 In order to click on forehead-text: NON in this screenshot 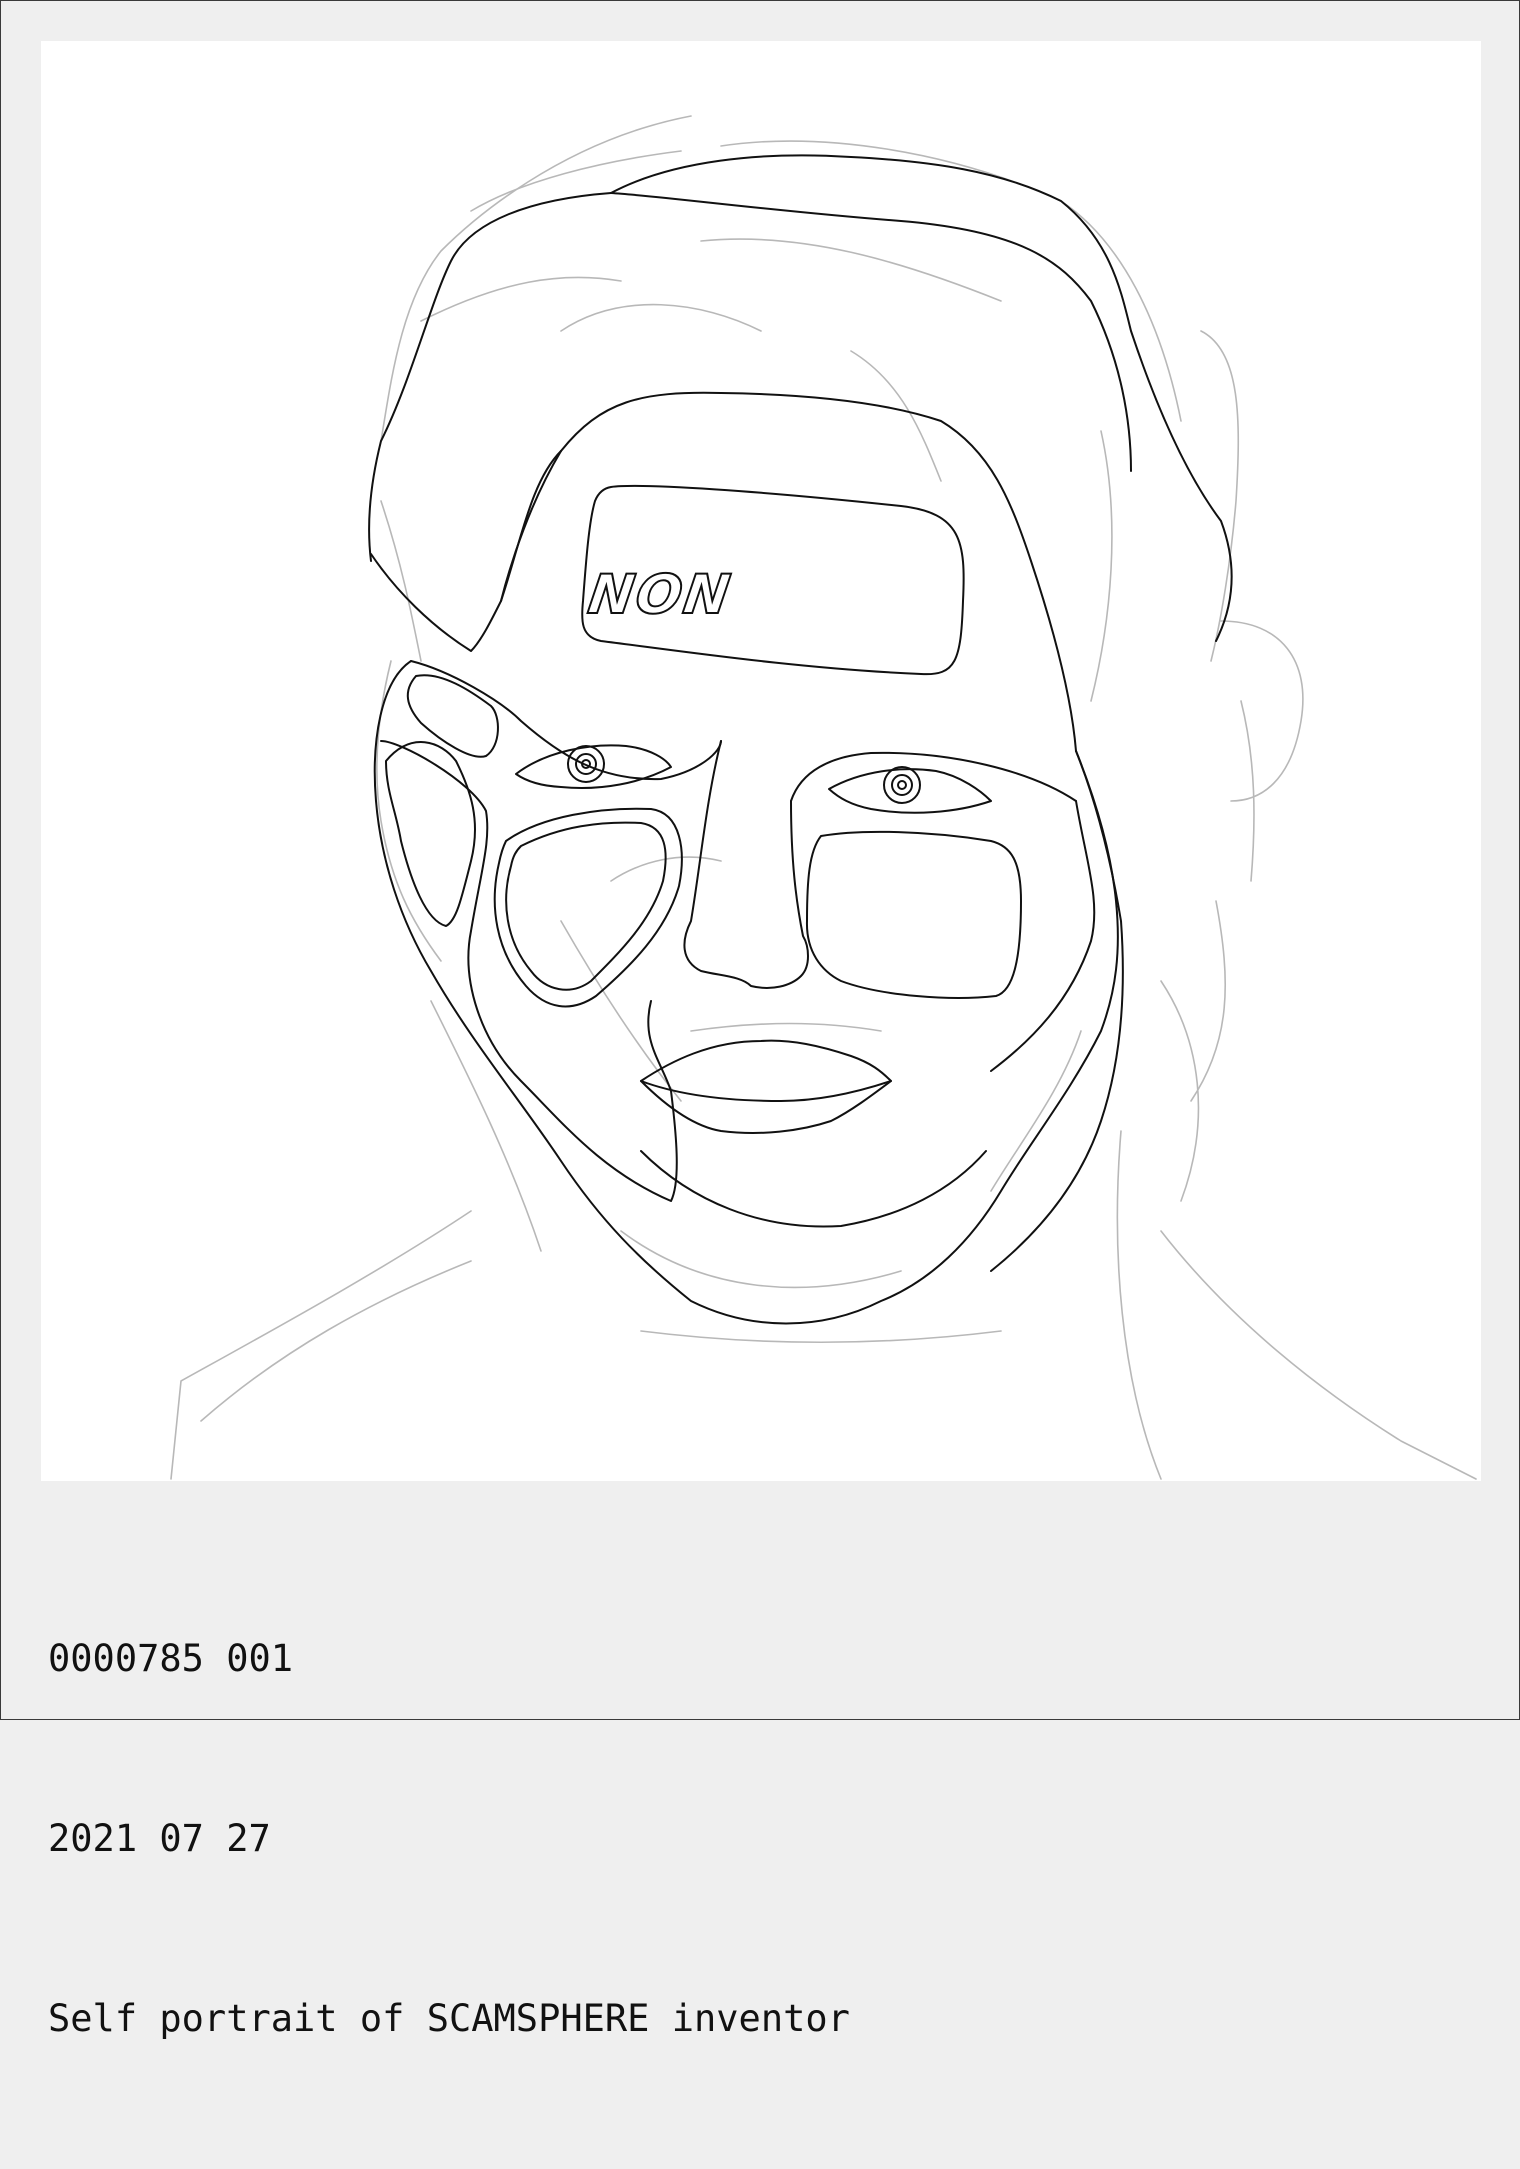, I will do `click(660, 594)`.